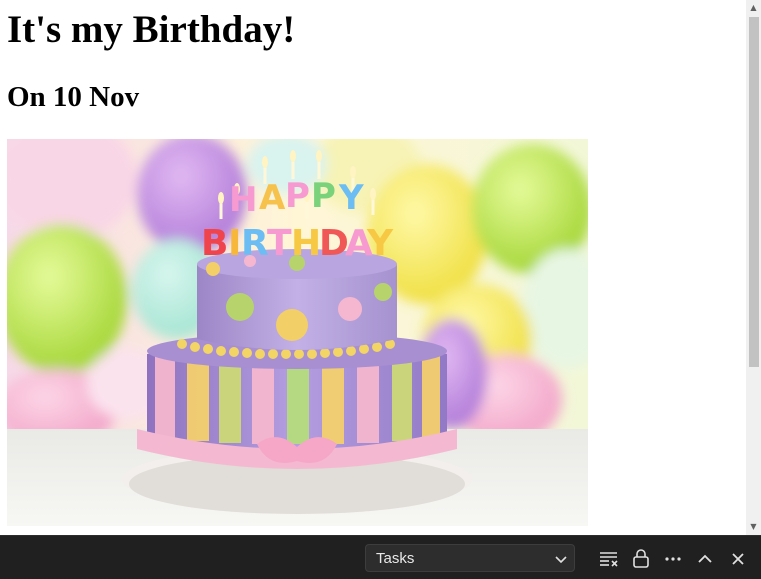 The width and height of the screenshot is (761, 579). Describe the element at coordinates (641, 558) in the screenshot. I see `lock-icon` at that location.